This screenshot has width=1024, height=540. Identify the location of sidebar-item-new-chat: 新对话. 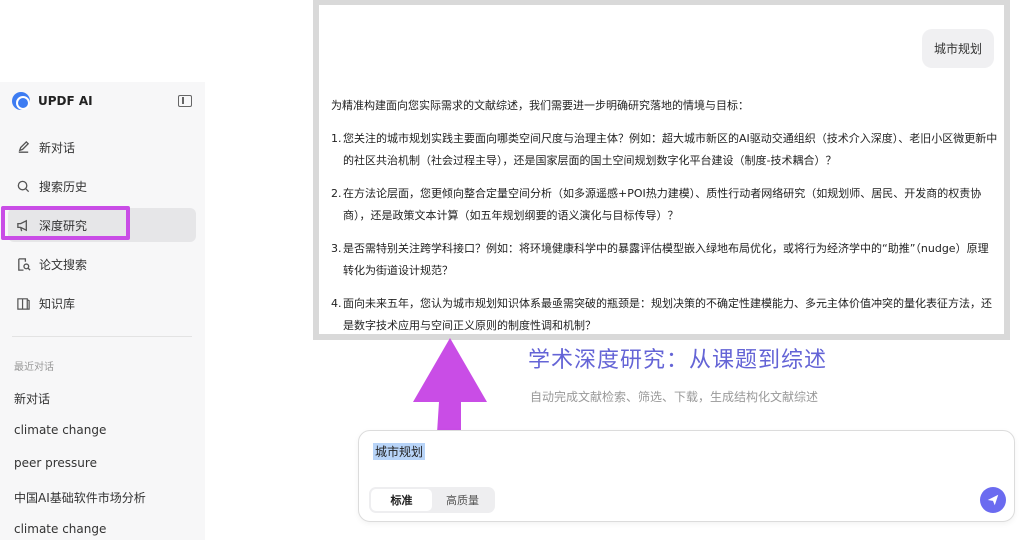
(102, 147).